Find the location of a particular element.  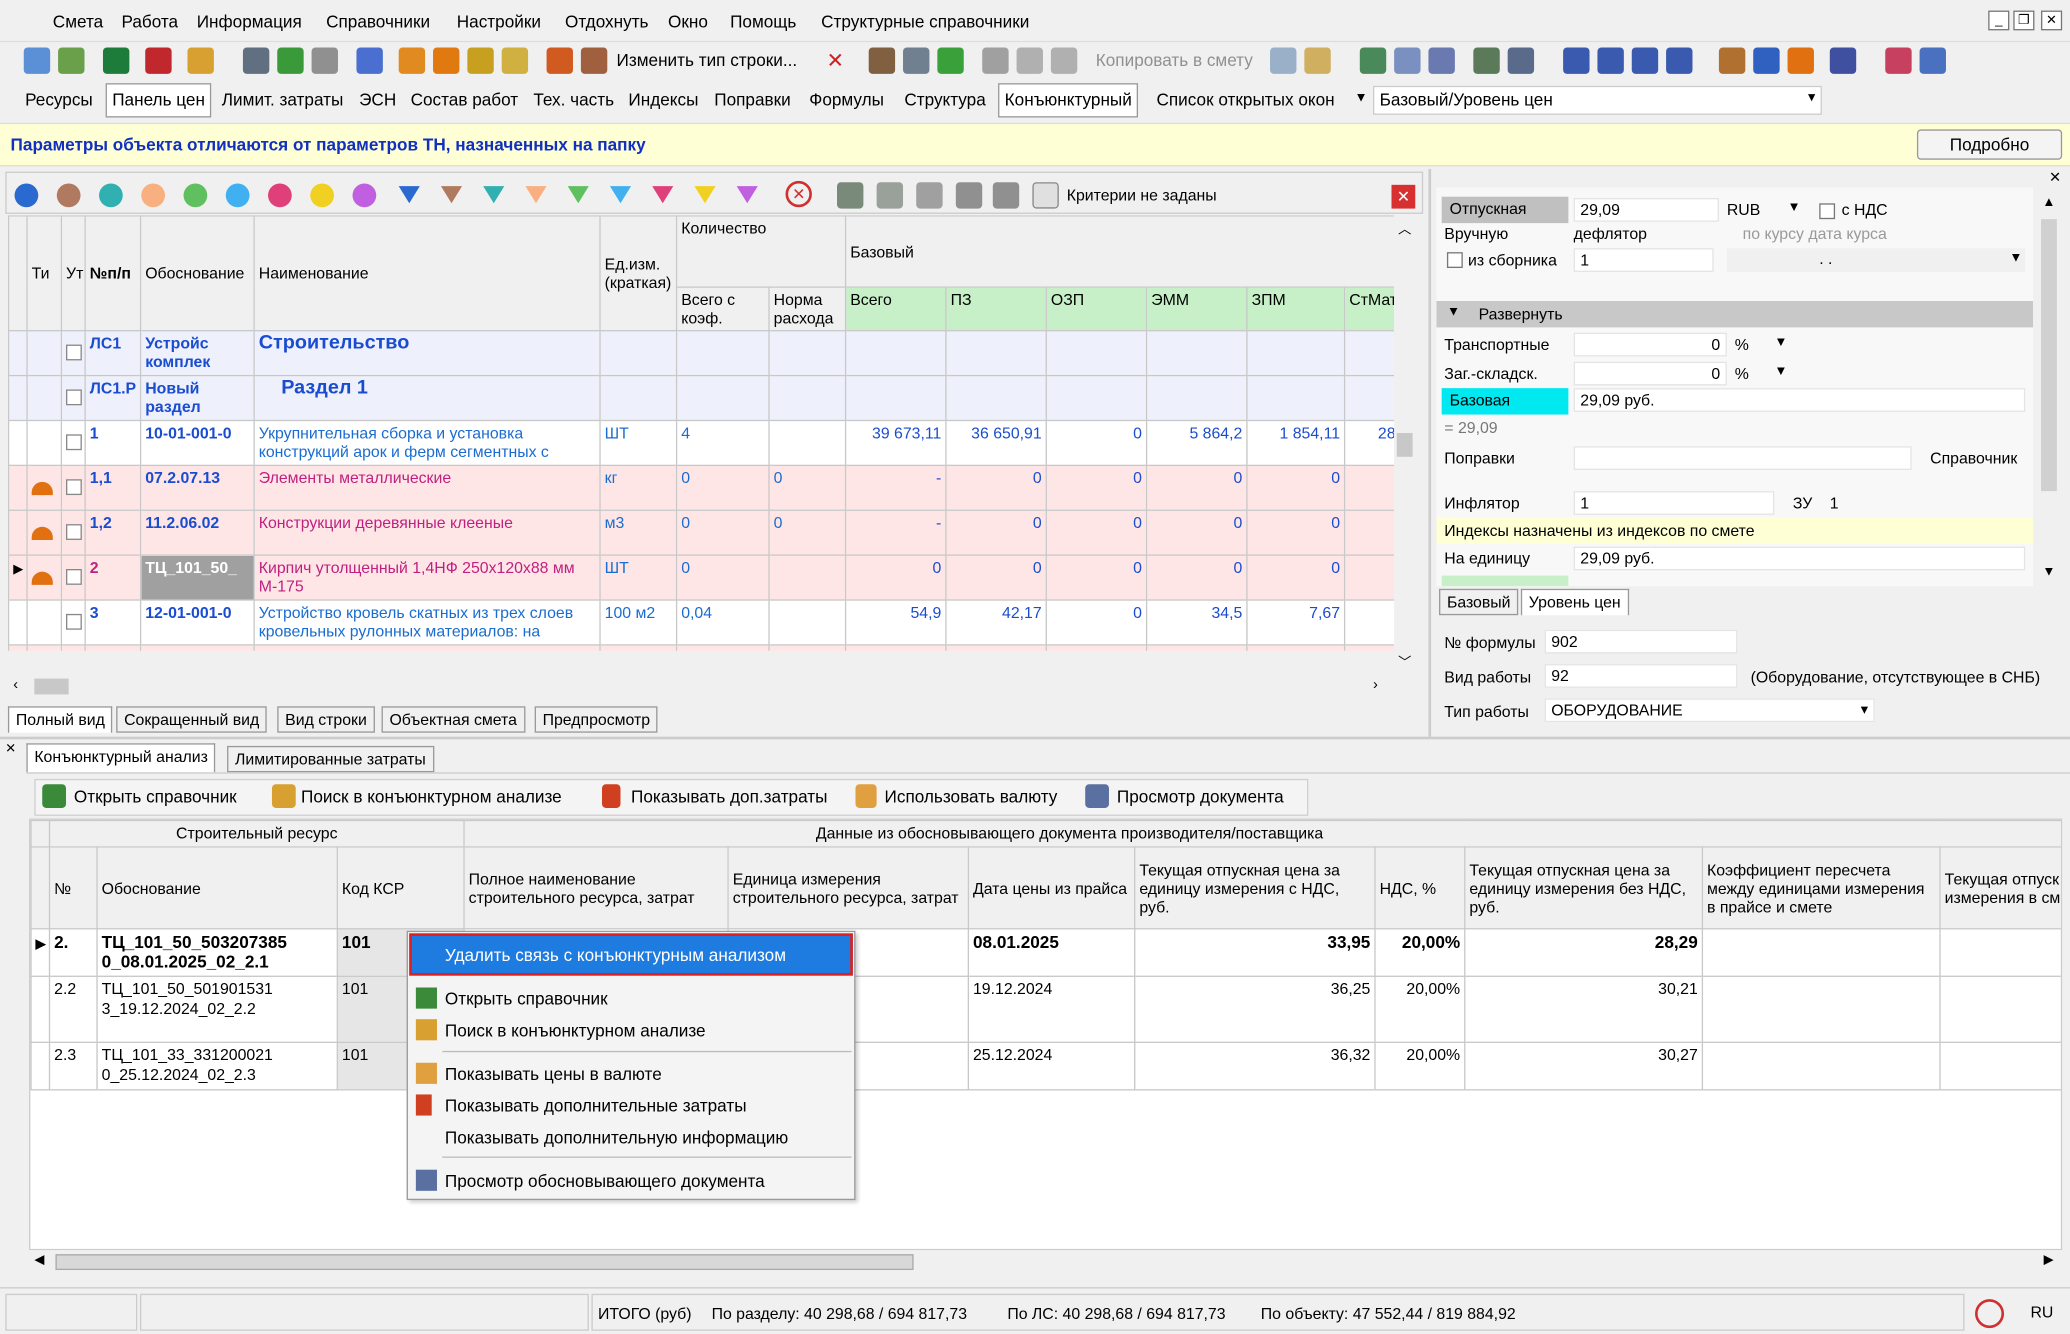

ka-cell-price-vat: 33,95 is located at coordinates (1255, 952).